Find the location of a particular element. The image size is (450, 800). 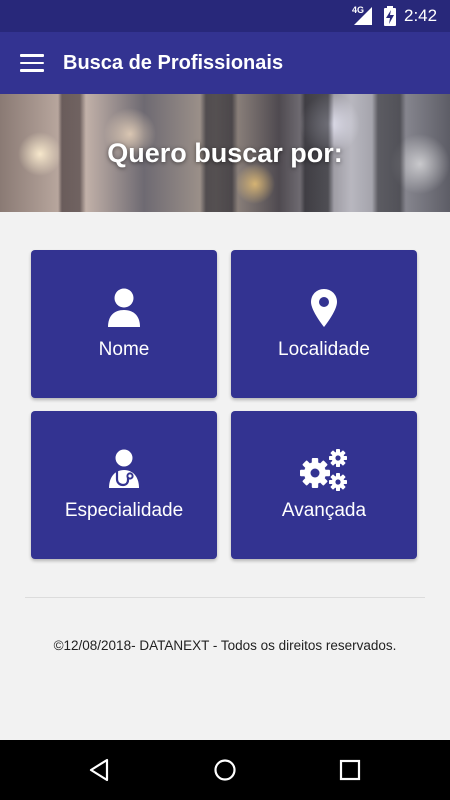

signal-icon is located at coordinates (363, 16).